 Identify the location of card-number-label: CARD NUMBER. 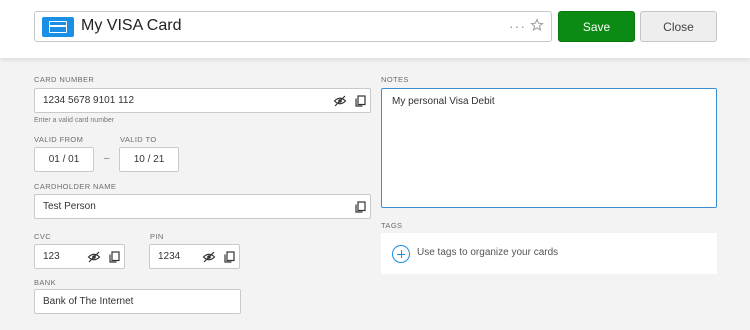
(64, 79).